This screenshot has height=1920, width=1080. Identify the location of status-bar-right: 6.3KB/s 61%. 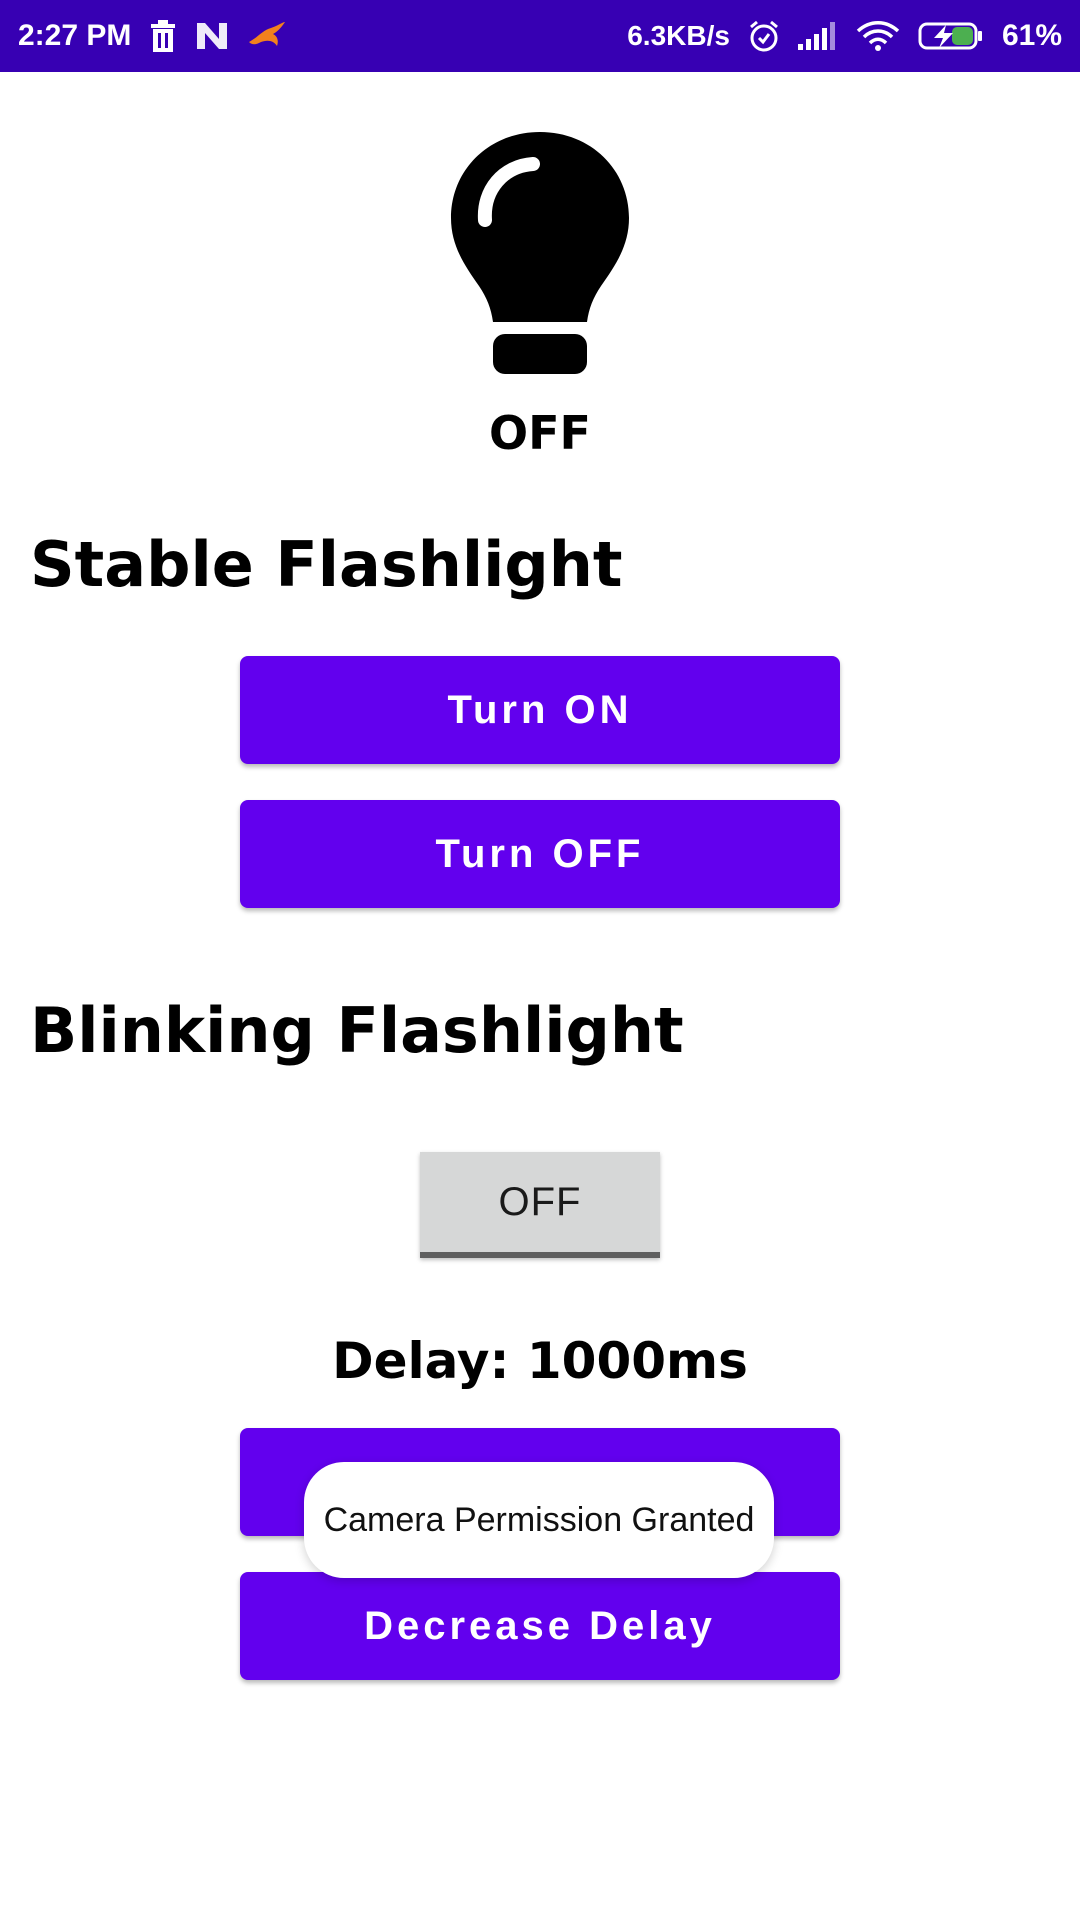
(844, 36).